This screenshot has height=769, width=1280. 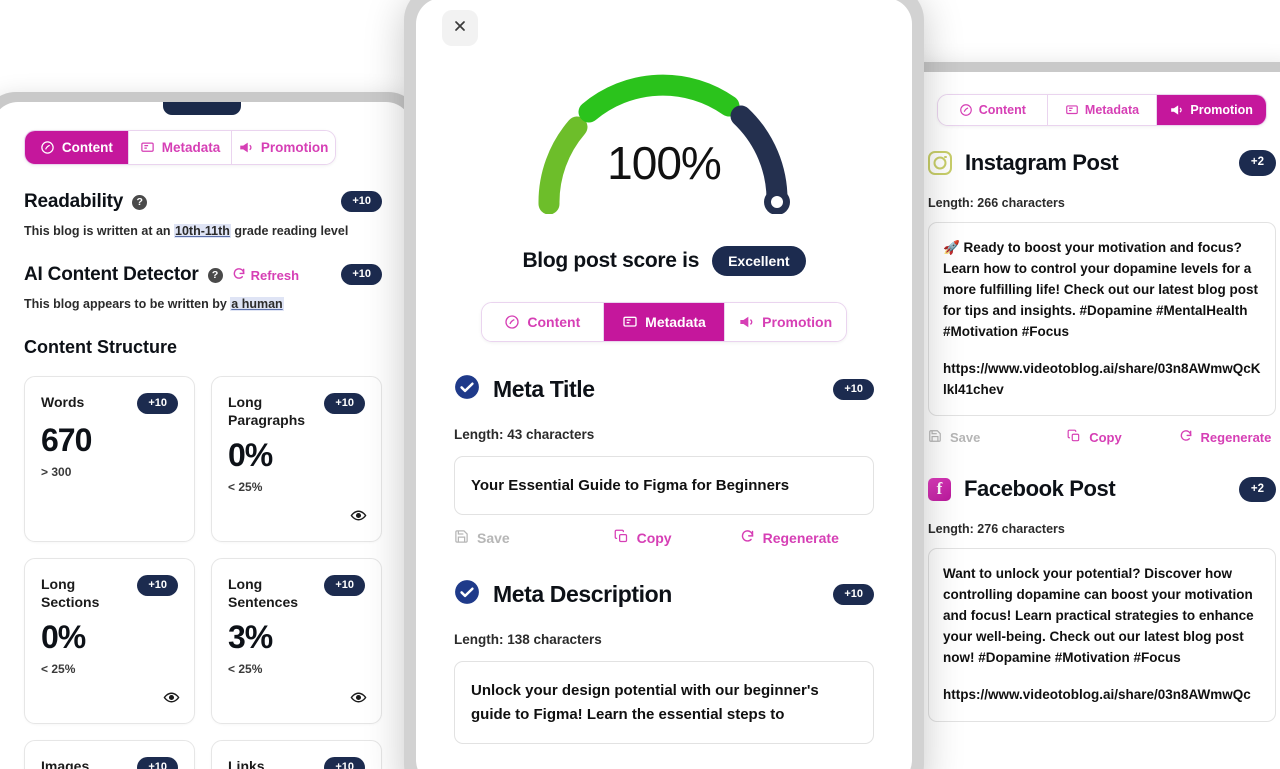 I want to click on metric-label: Long Paragraphs, so click(x=267, y=411).